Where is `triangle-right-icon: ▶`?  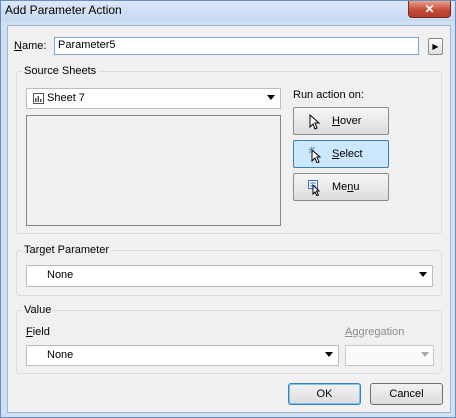 triangle-right-icon: ▶ is located at coordinates (435, 46).